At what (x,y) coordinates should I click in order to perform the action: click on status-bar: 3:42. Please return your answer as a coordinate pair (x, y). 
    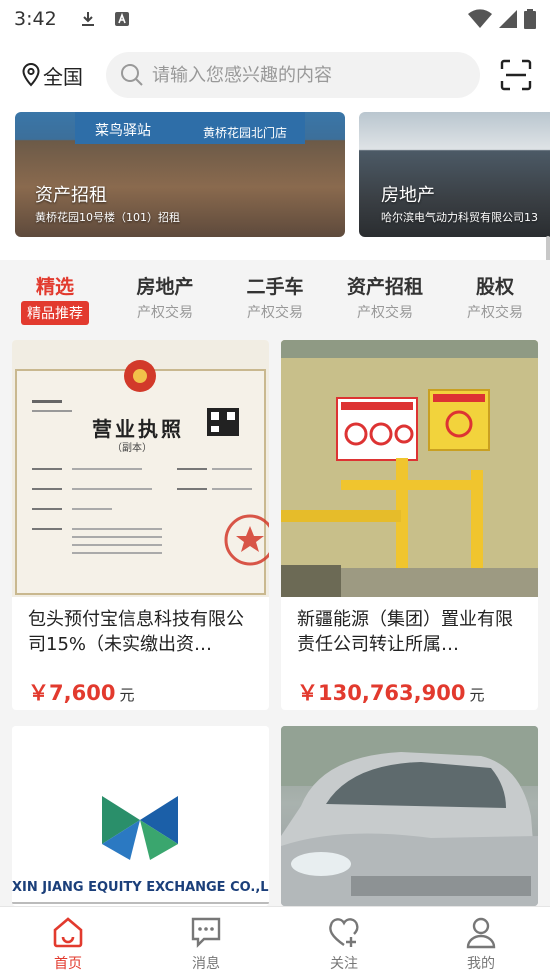
    Looking at the image, I should click on (275, 19).